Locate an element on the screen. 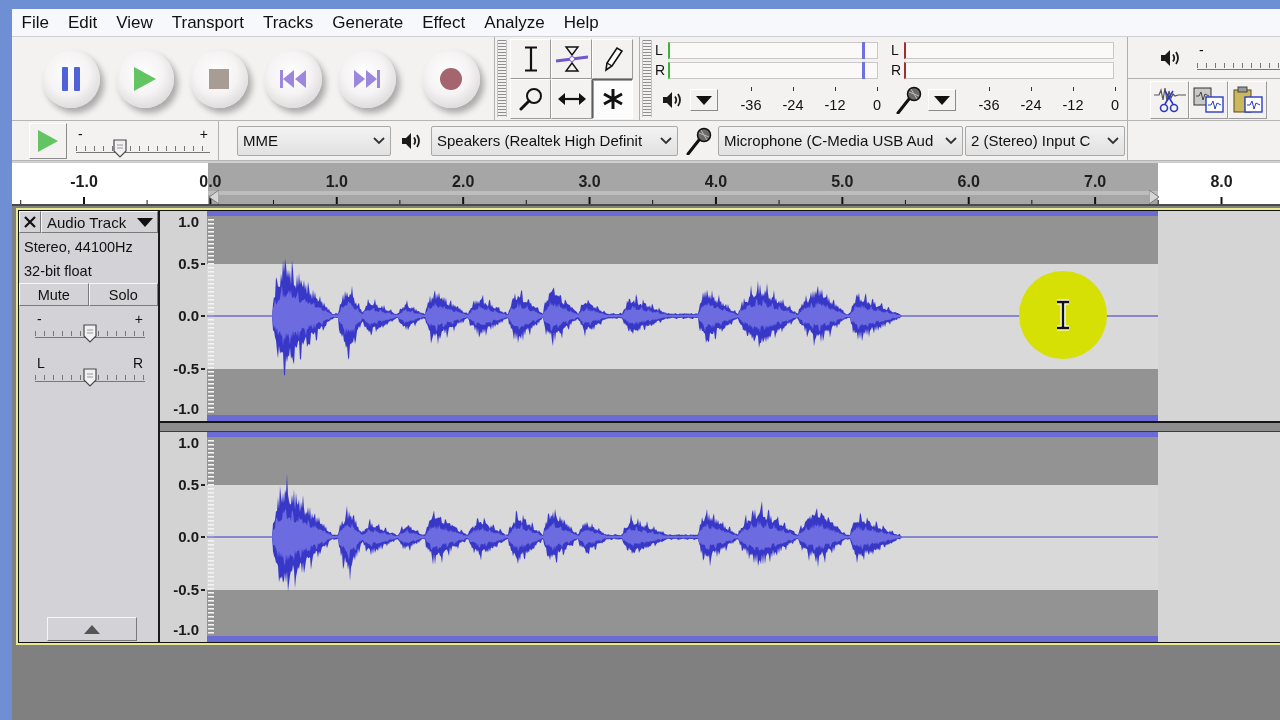  cut-button is located at coordinates (1169, 99).